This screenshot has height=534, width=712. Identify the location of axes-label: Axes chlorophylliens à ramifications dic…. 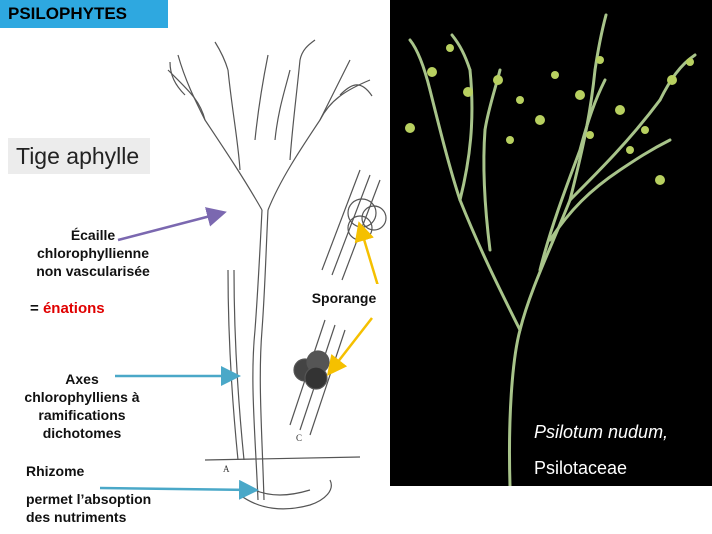
(82, 406).